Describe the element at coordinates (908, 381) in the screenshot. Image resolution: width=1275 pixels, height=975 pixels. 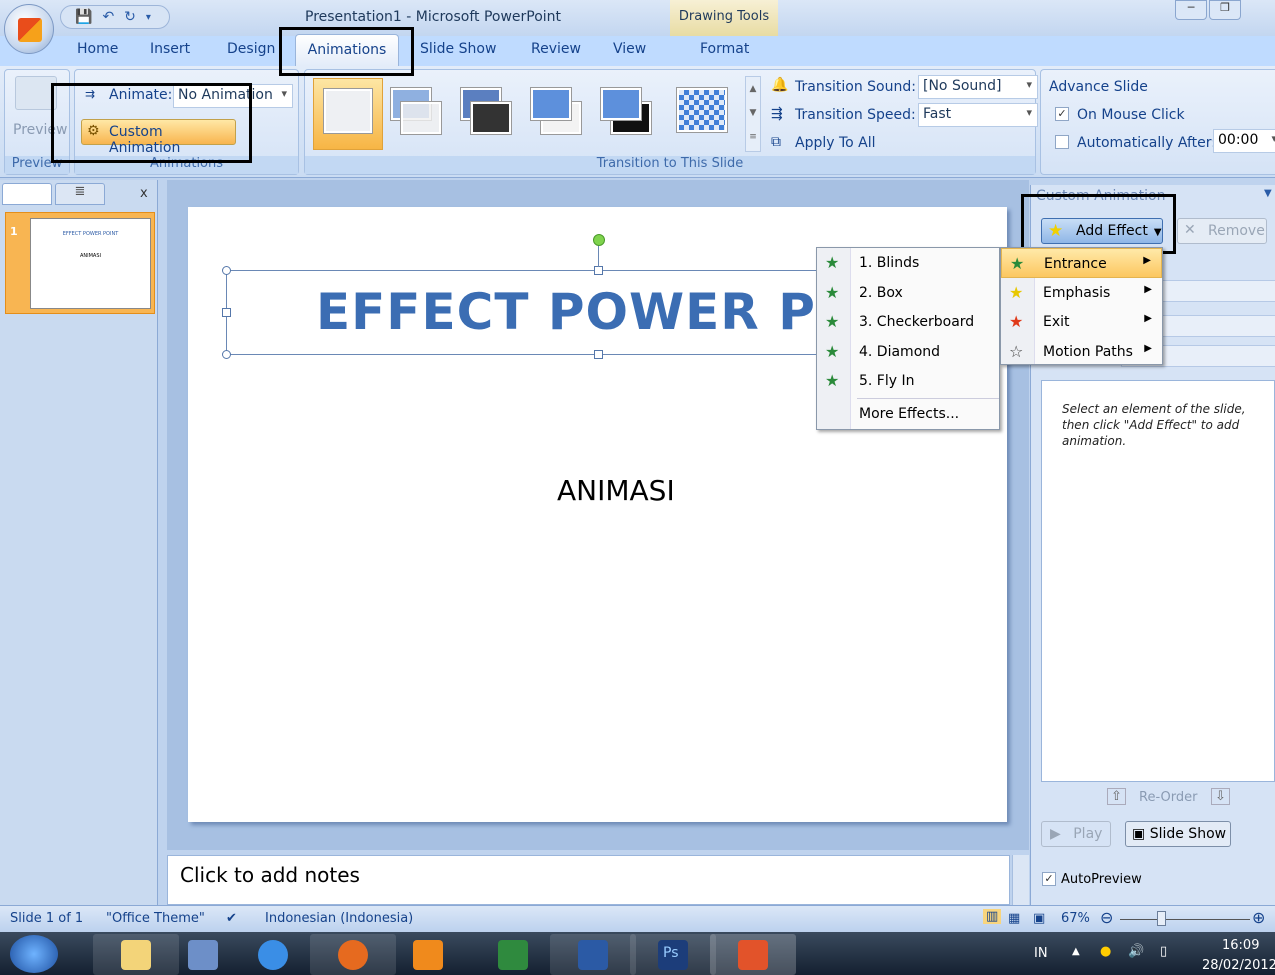
I see `menu-item-fly-in: ★ 5. Fly In` at that location.